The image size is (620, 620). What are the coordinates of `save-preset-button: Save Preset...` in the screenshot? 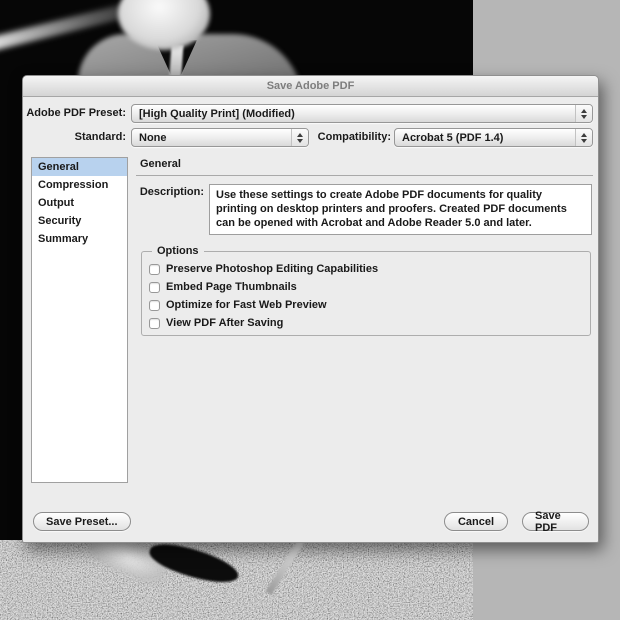 It's located at (82, 521).